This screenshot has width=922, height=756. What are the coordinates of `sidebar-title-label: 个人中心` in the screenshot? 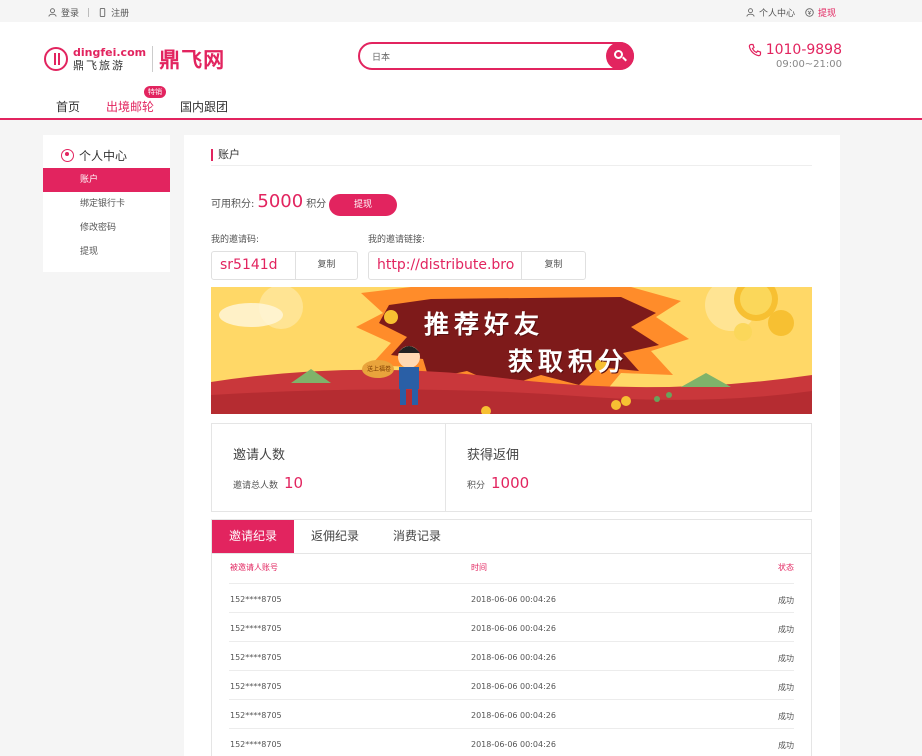 It's located at (103, 156).